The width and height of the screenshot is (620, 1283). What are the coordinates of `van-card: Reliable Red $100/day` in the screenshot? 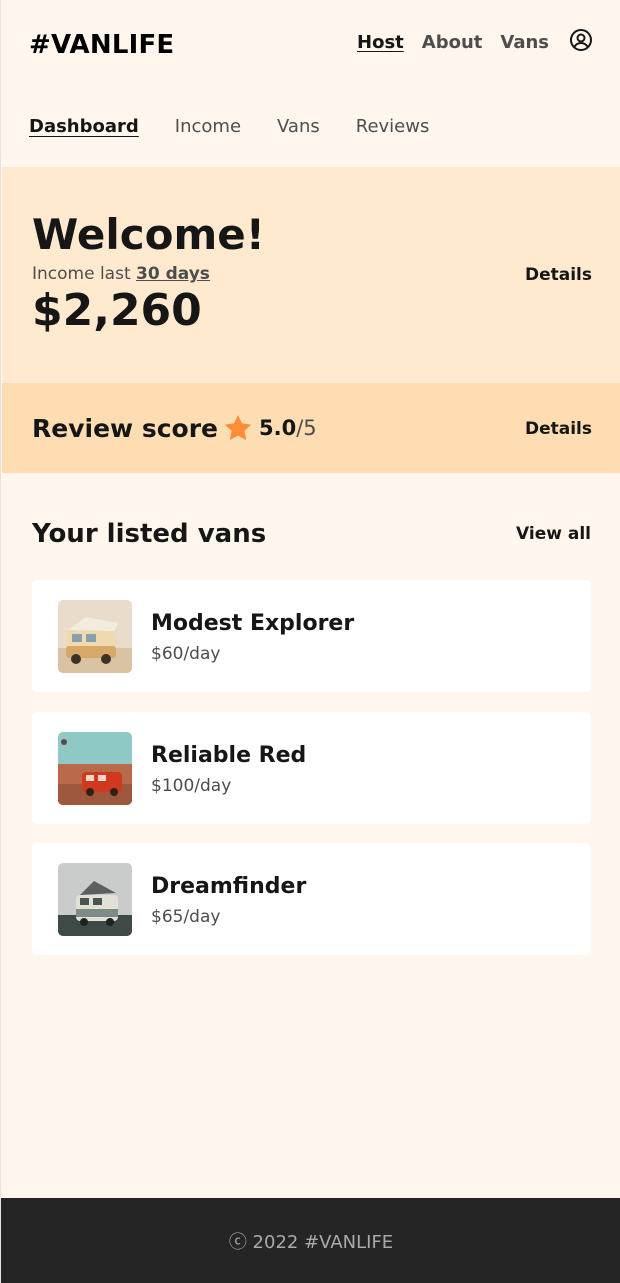 It's located at (311, 768).